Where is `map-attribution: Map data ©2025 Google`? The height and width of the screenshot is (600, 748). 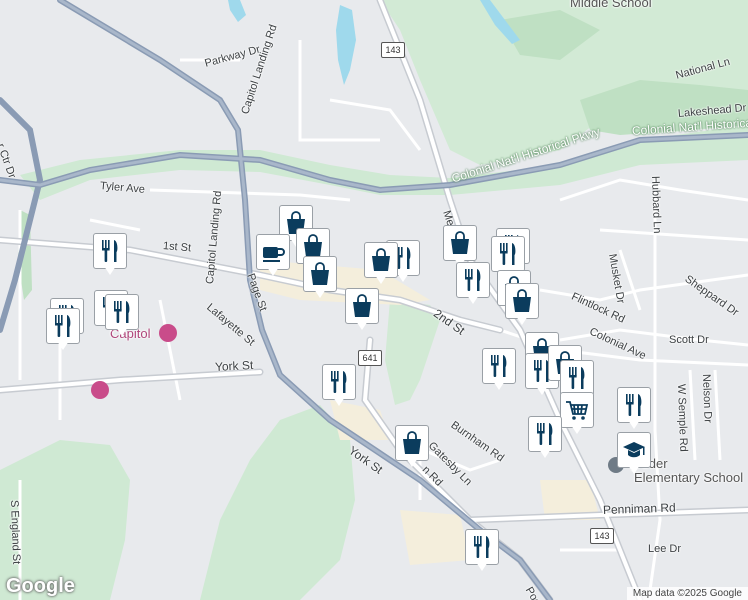
map-attribution: Map data ©2025 Google is located at coordinates (687, 593).